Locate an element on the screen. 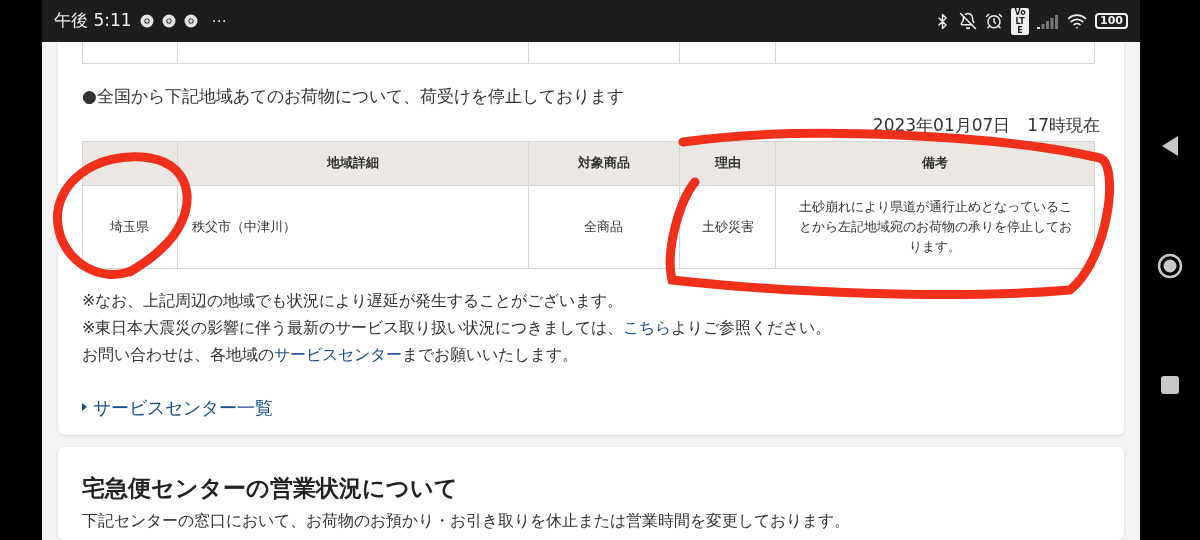 The image size is (1200, 540). home-icon is located at coordinates (1170, 266).